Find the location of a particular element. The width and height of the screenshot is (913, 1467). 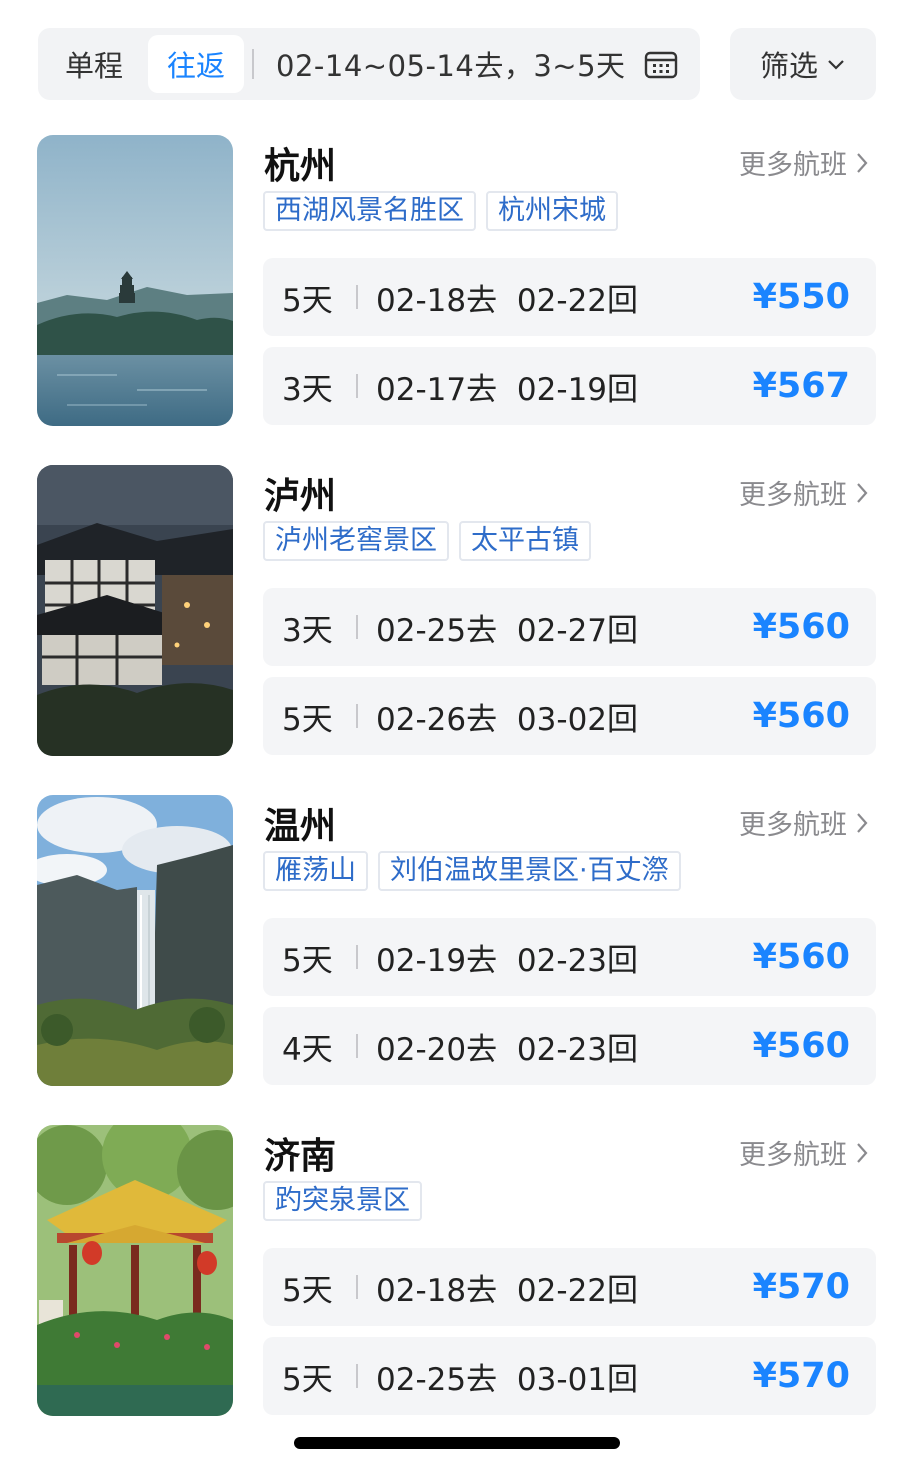

flight-offer-row: 3天 02-17去 02-19回 ¥567 is located at coordinates (569, 386).